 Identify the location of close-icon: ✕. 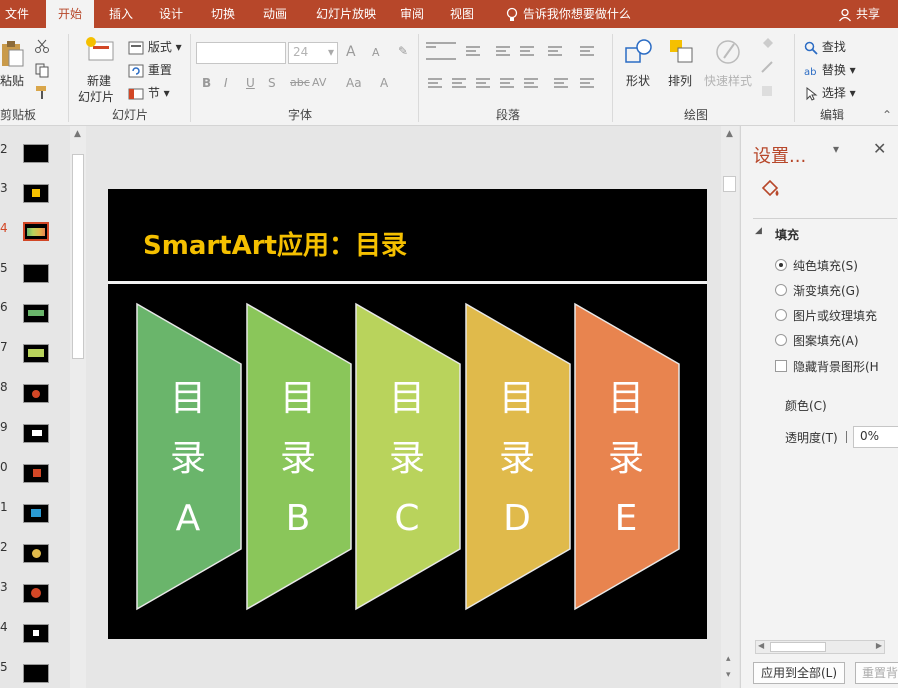
(879, 148).